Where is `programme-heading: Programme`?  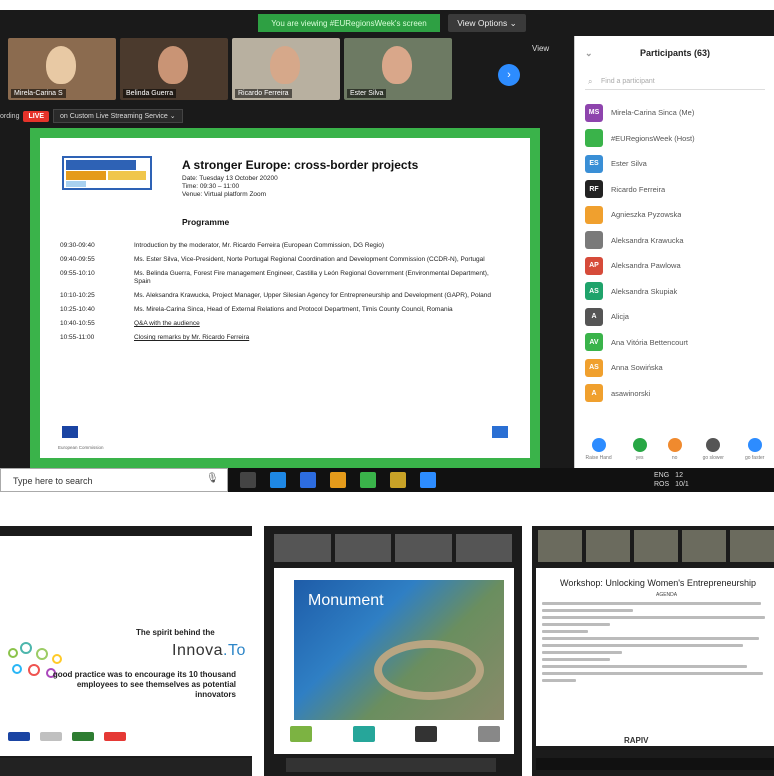
programme-heading: Programme is located at coordinates (206, 222).